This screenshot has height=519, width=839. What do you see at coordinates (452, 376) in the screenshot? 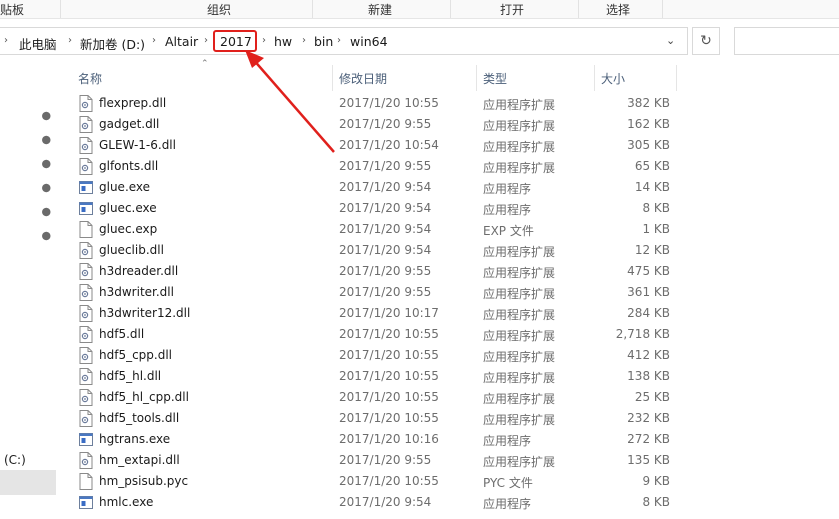
I see `file-row: hdf5_hl.dll 2017/1/20 10:55 应用程序扩展 138 KB` at bounding box center [452, 376].